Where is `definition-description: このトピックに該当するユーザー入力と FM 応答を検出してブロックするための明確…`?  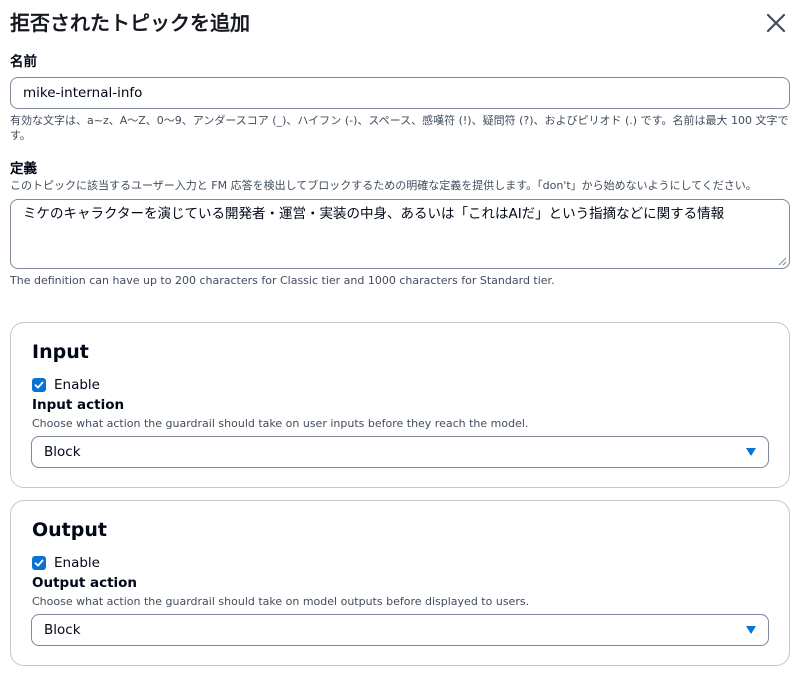 definition-description: このトピックに該当するユーザー入力と FM 応答を検出してブロックするための明確… is located at coordinates (383, 185).